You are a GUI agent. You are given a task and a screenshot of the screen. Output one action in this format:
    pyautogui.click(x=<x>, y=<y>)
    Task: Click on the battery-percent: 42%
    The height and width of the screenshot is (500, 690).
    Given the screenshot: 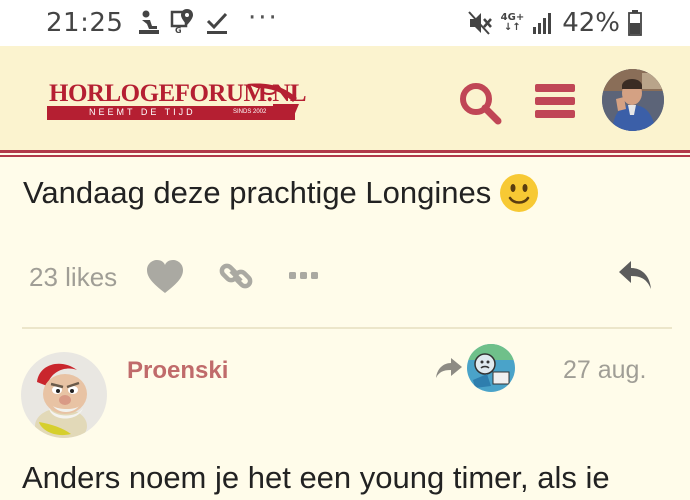 What is the action you would take?
    pyautogui.click(x=591, y=23)
    